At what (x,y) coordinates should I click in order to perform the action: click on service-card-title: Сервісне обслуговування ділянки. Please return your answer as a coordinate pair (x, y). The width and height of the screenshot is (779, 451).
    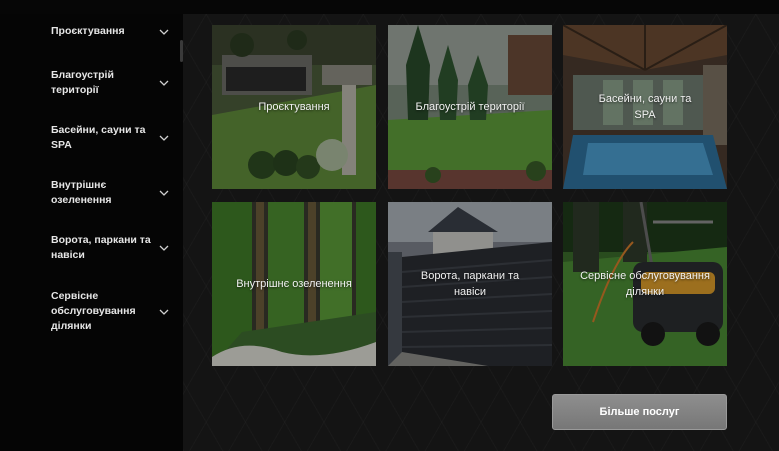
    Looking at the image, I should click on (645, 284).